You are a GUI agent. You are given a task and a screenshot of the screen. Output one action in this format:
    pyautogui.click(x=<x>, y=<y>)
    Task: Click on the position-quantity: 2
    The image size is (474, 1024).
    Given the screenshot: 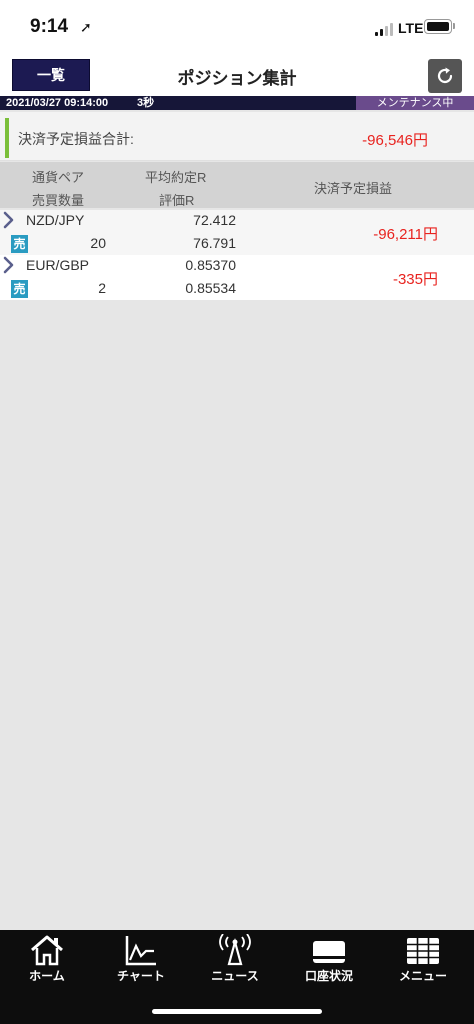 What is the action you would take?
    pyautogui.click(x=102, y=288)
    